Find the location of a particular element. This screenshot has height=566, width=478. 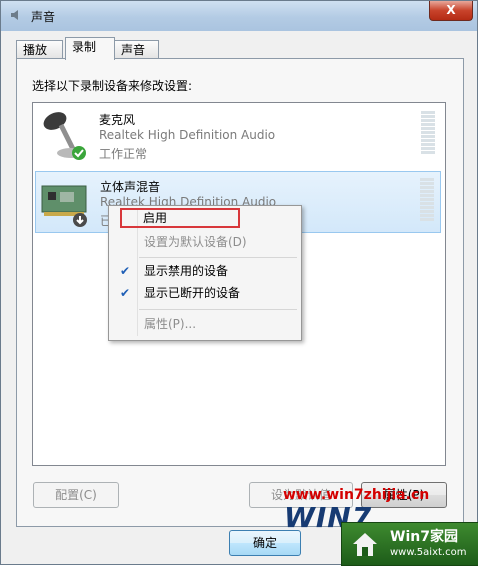

tab-sounds: 声音 is located at coordinates (136, 49).